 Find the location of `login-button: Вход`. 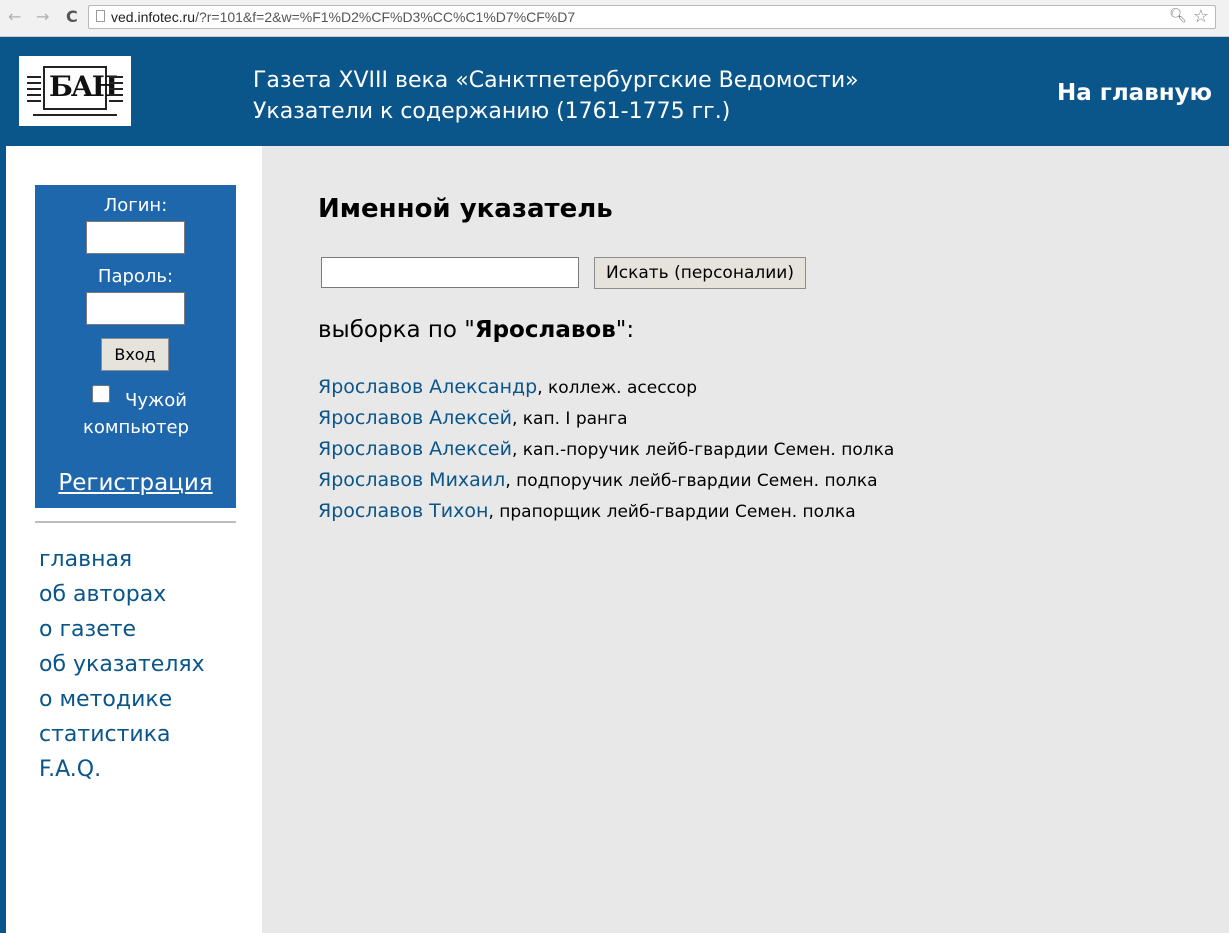

login-button: Вход is located at coordinates (135, 354).